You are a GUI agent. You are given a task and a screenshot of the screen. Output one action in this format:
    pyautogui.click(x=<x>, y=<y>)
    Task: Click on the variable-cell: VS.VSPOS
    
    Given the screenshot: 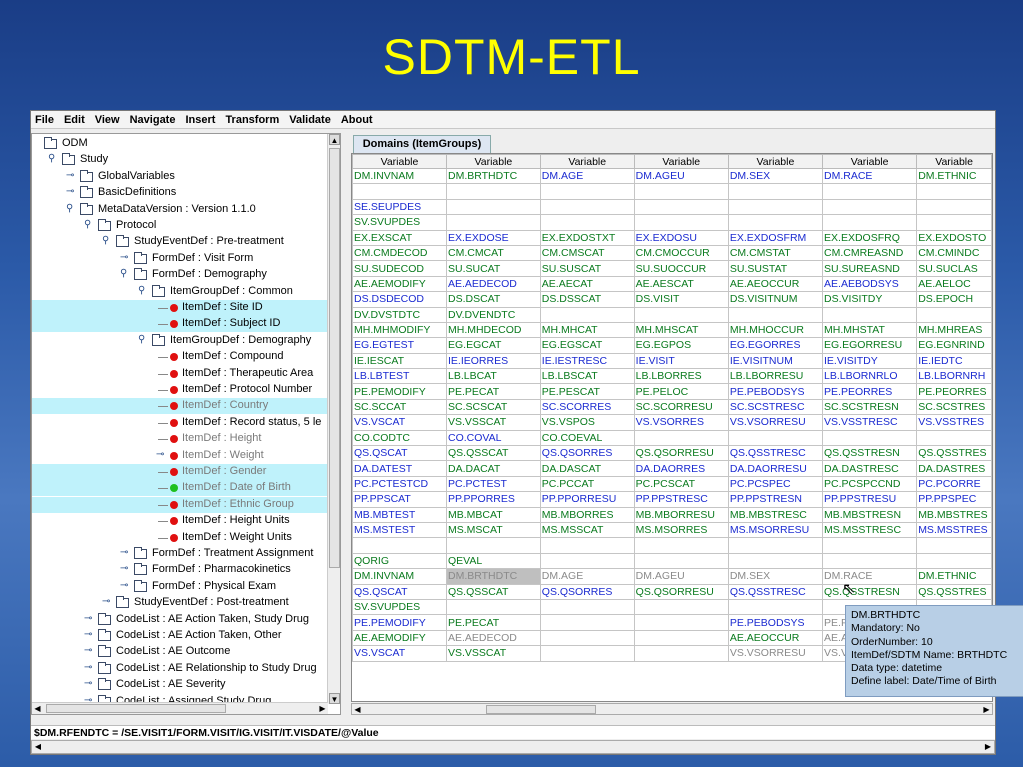 What is the action you would take?
    pyautogui.click(x=587, y=422)
    